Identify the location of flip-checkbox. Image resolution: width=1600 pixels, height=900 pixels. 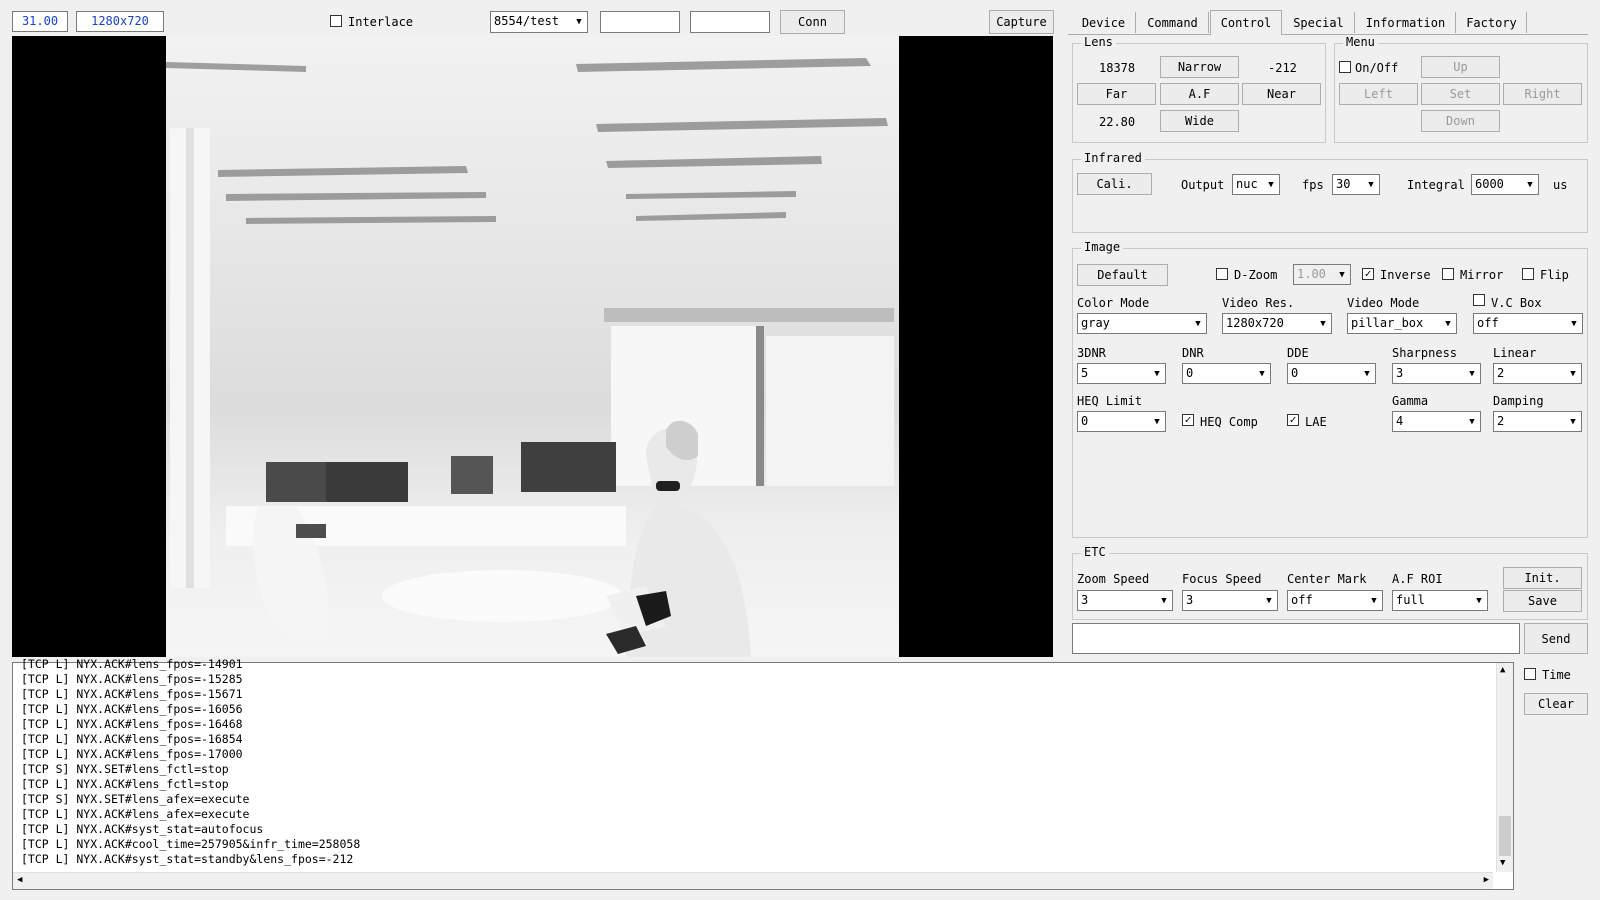
(1528, 274).